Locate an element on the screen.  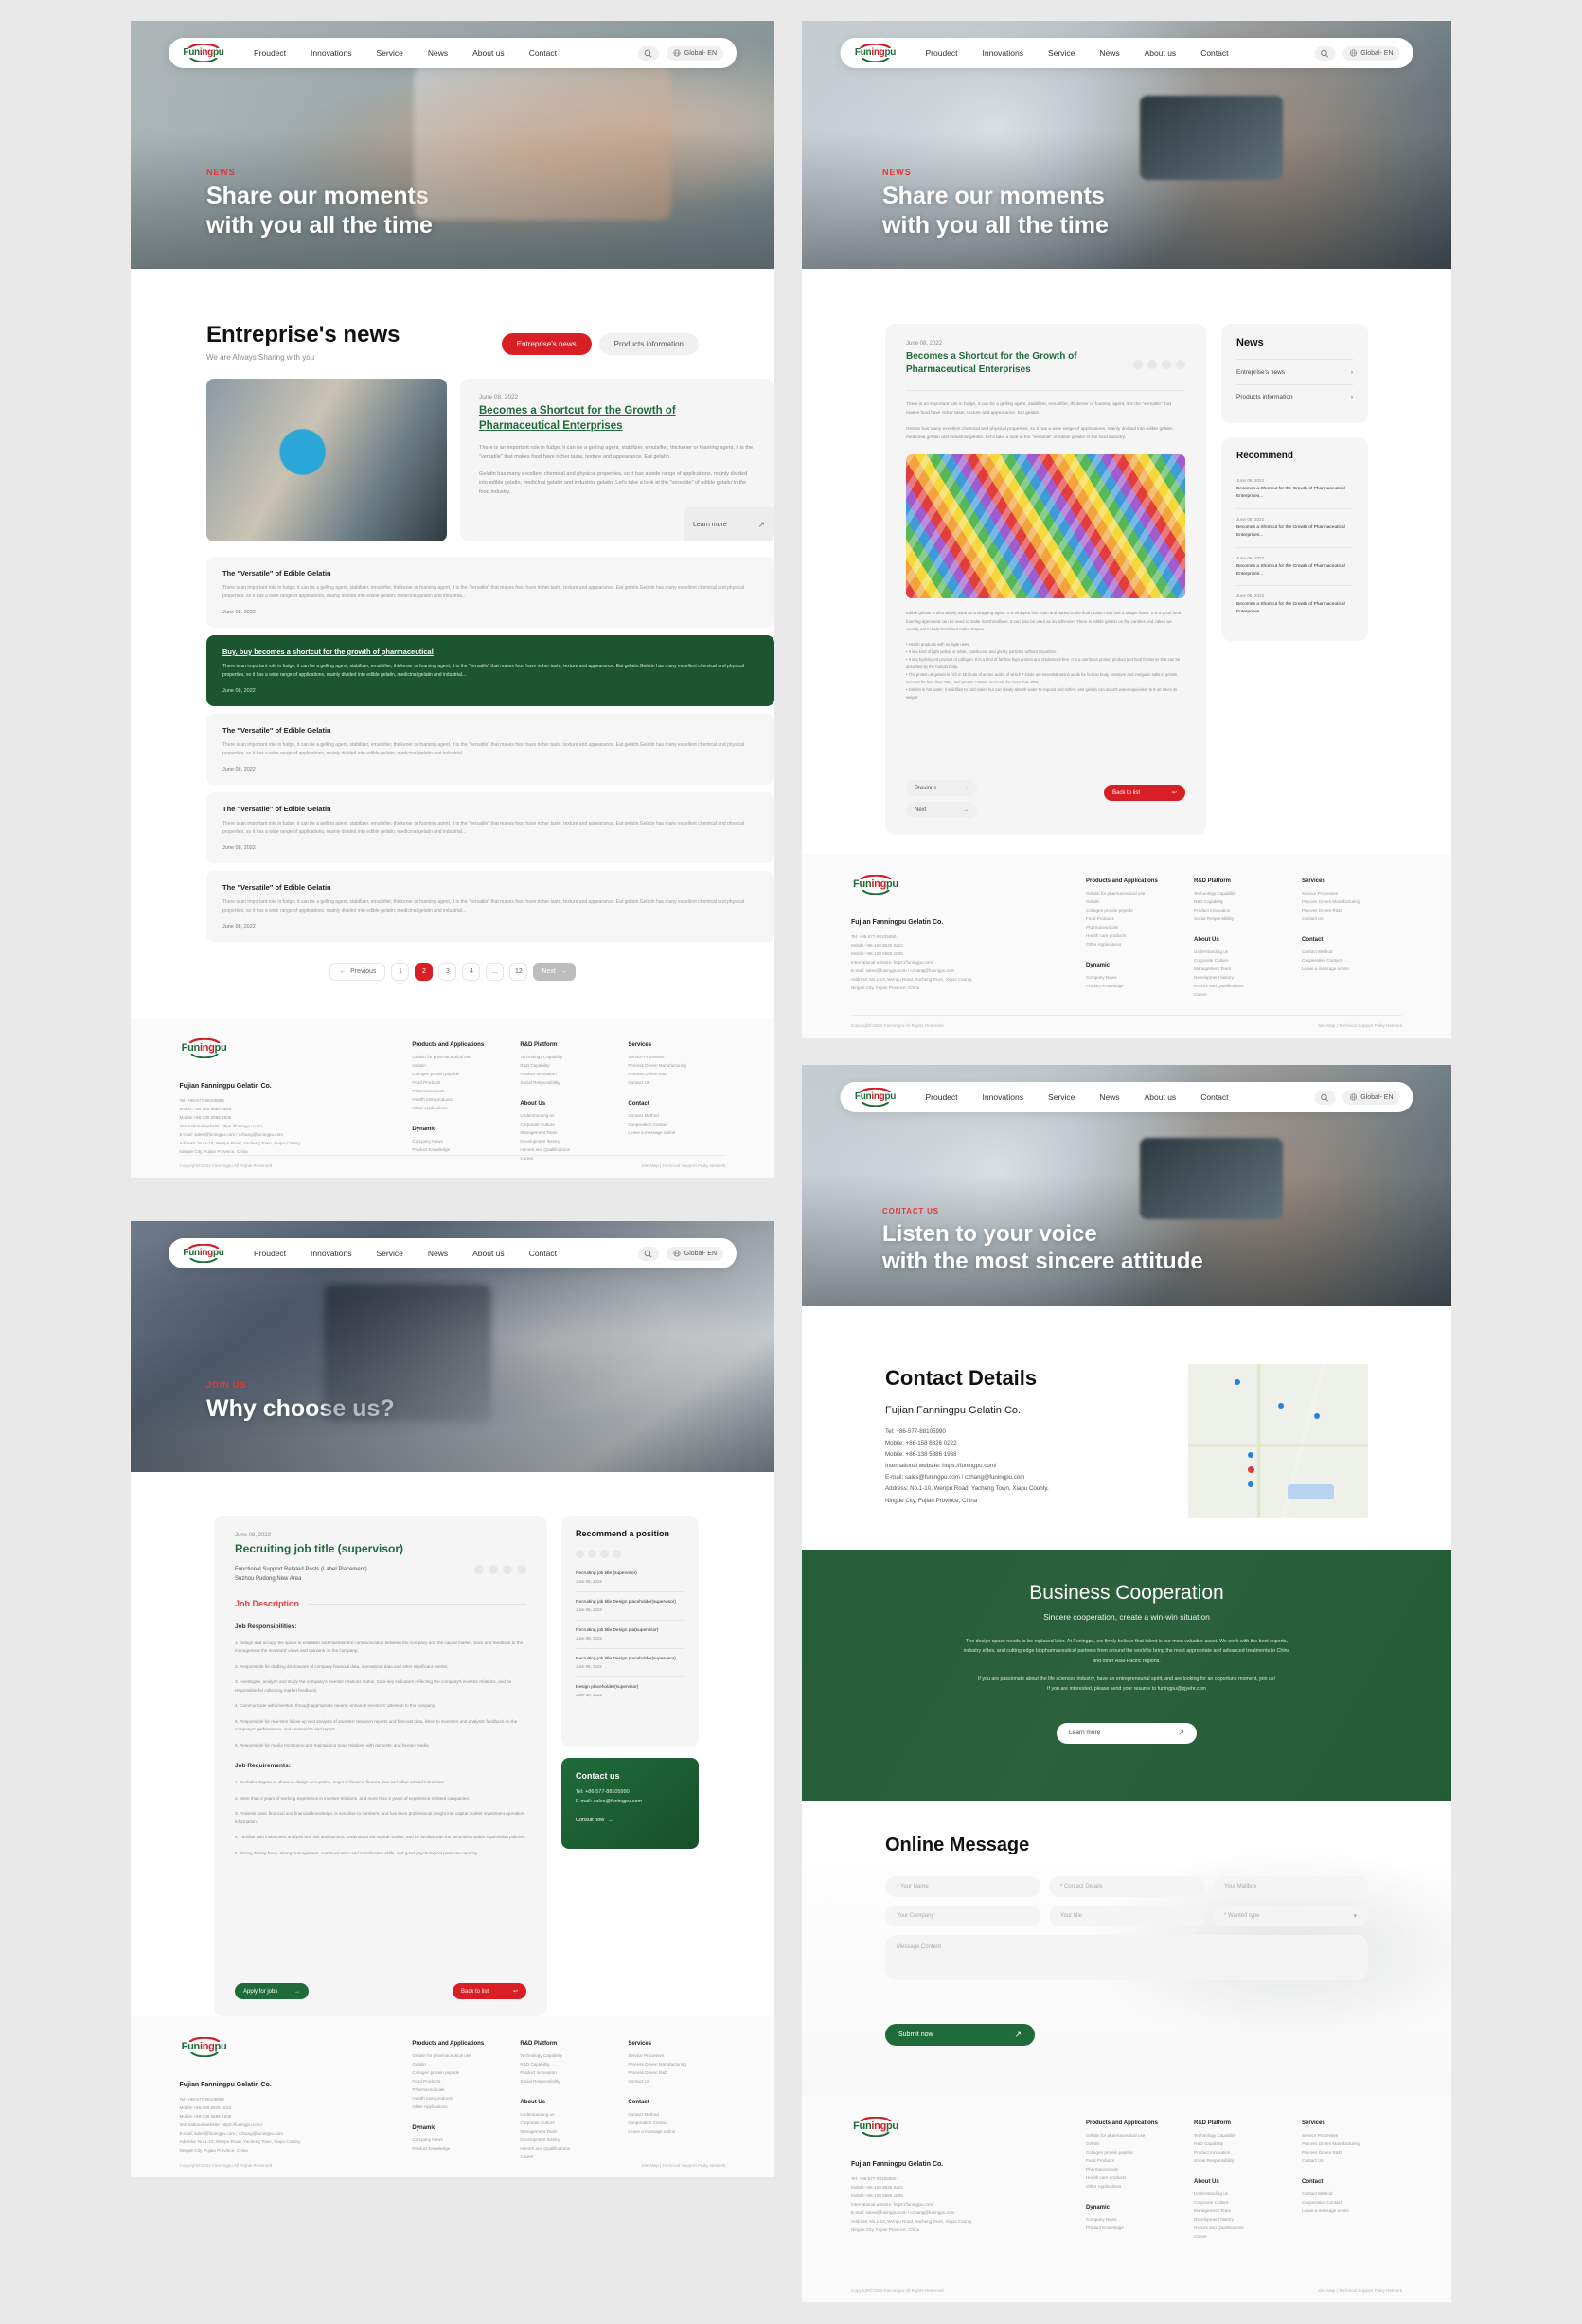
footer-logo: Funingpu is located at coordinates (875, 2127).